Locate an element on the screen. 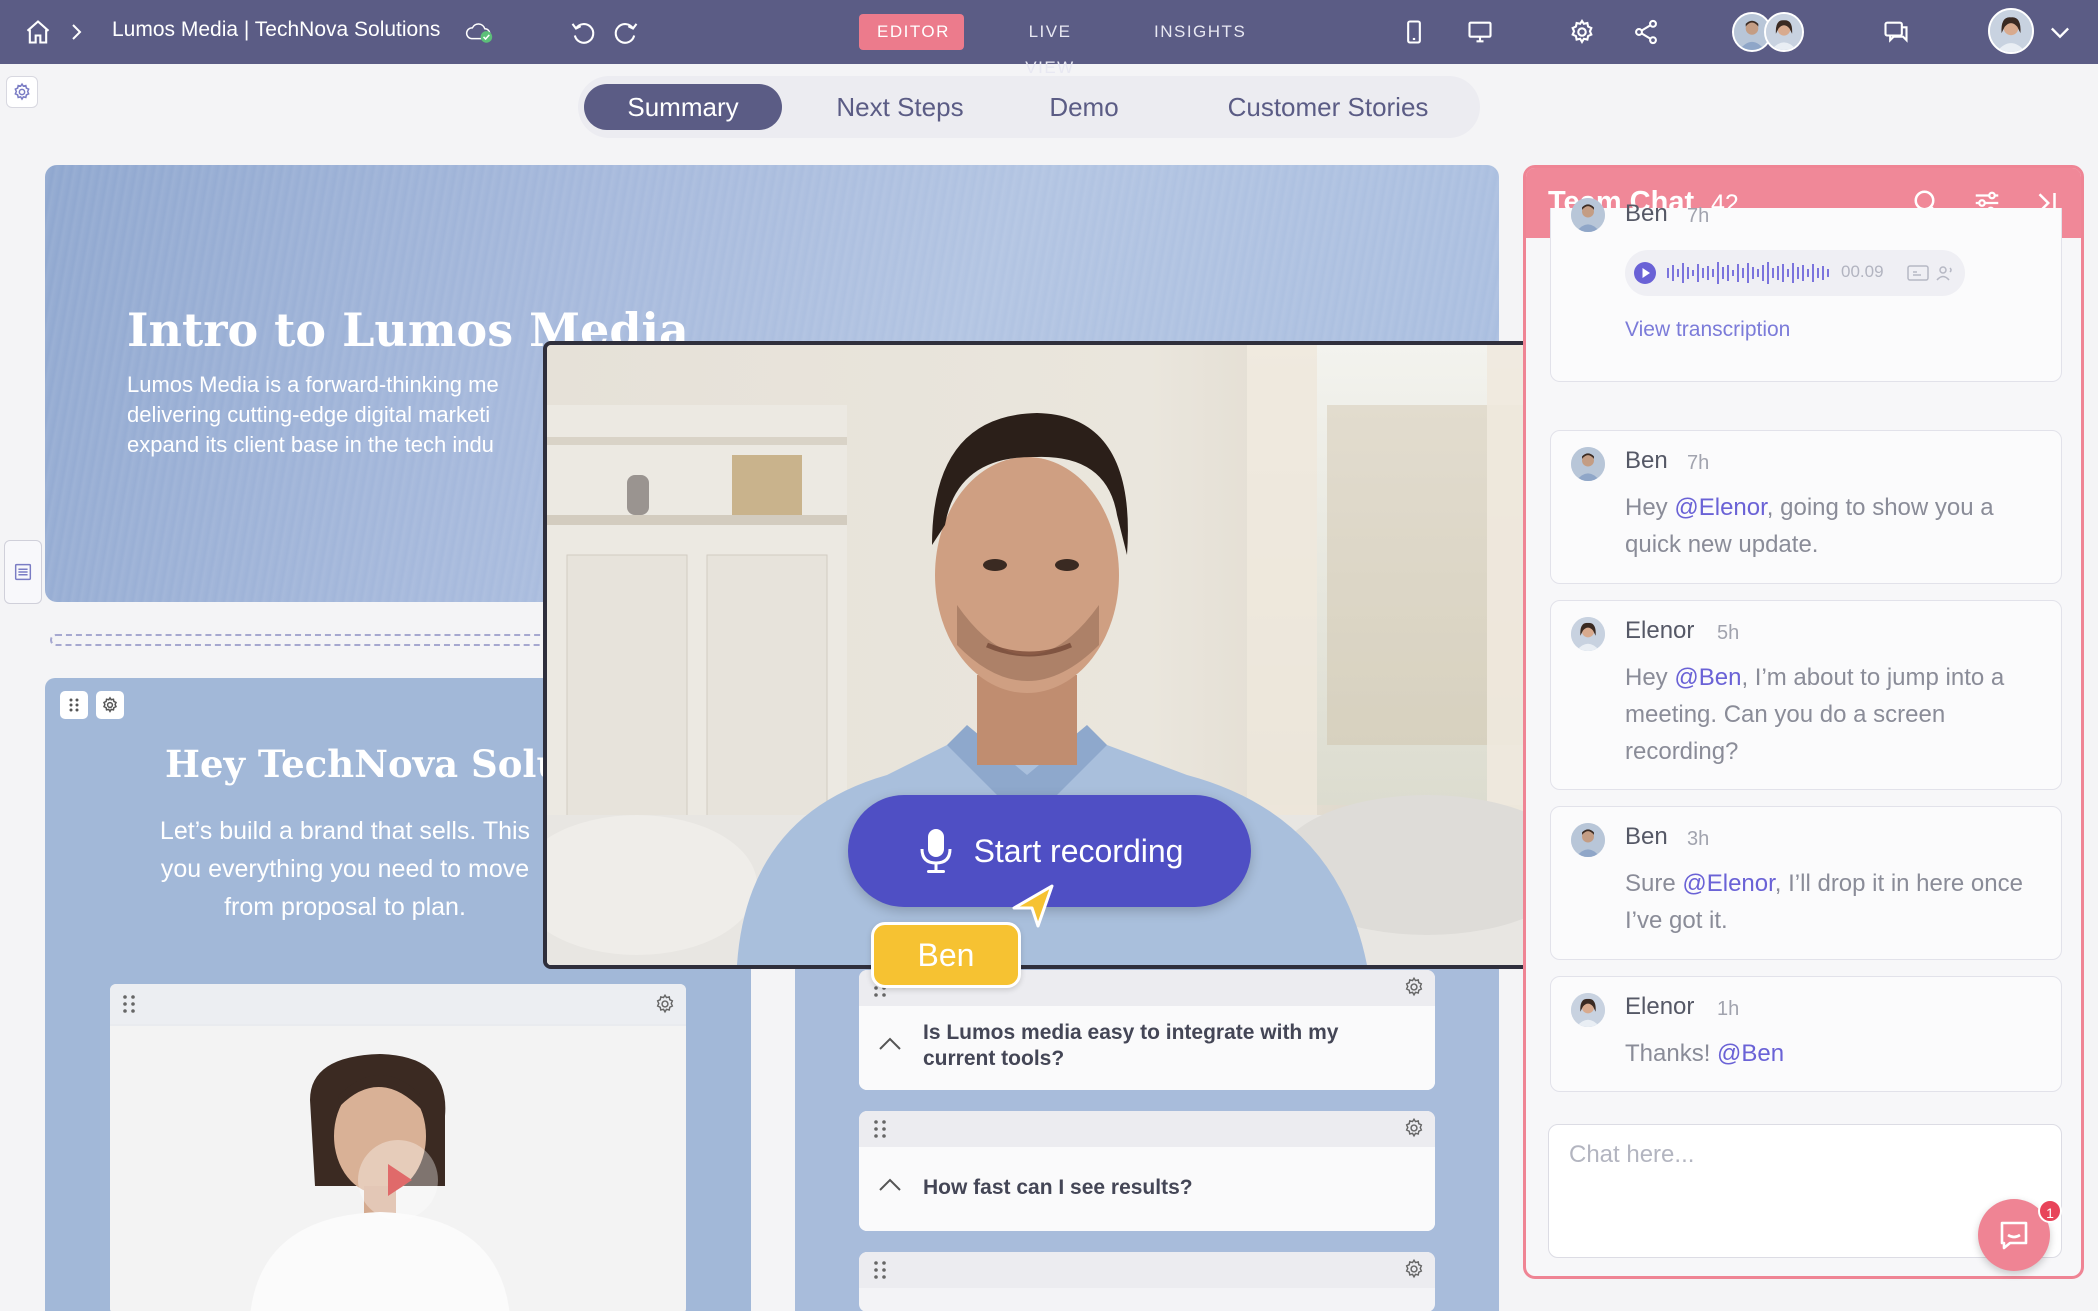 Image resolution: width=2098 pixels, height=1311 pixels. faq-item is located at coordinates (1147, 1281).